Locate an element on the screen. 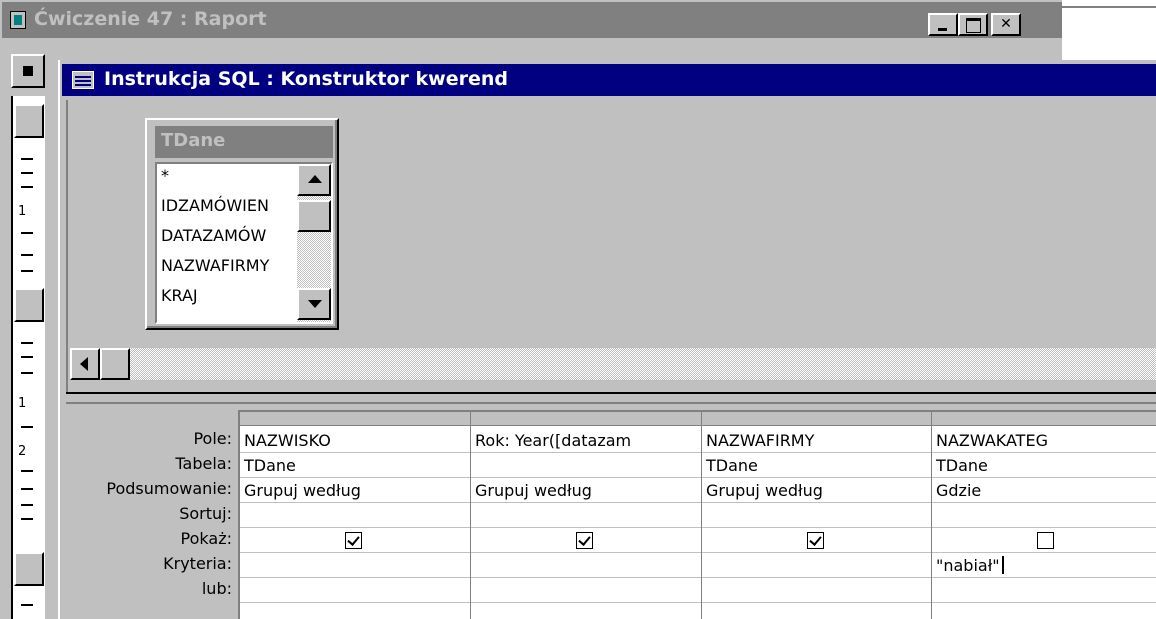 Image resolution: width=1156 pixels, height=619 pixels. table-pane-hscrollbar is located at coordinates (613, 364).